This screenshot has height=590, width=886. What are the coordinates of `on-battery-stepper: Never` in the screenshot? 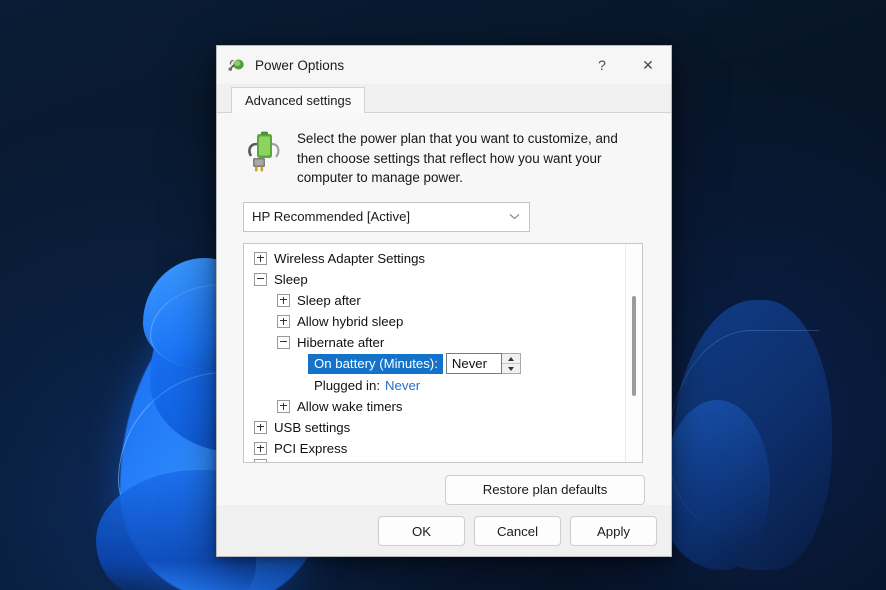 It's located at (483, 363).